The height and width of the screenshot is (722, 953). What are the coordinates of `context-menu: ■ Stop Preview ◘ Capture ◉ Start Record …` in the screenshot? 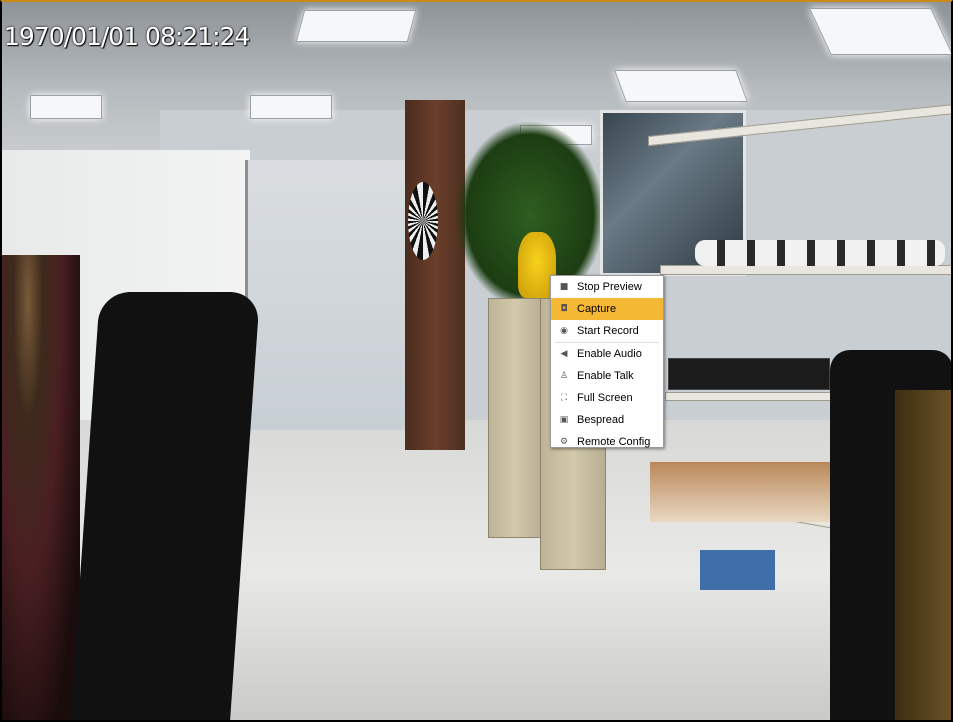 It's located at (607, 361).